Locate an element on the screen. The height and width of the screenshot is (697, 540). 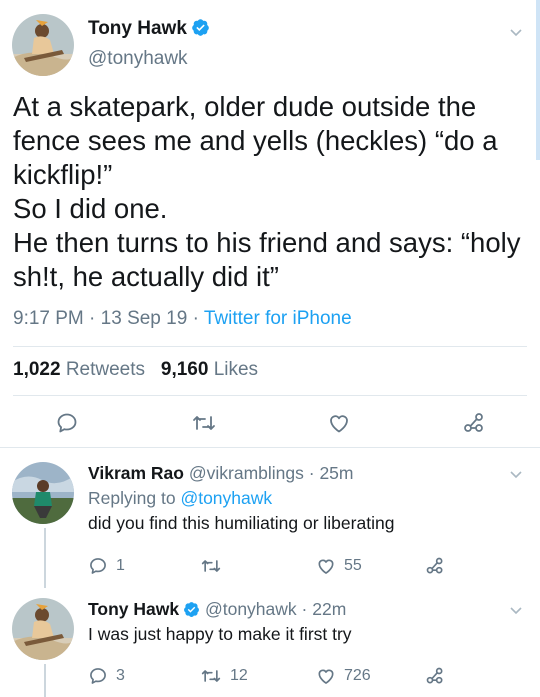
retweets-stat: 1,022 Retweets is located at coordinates (79, 369).